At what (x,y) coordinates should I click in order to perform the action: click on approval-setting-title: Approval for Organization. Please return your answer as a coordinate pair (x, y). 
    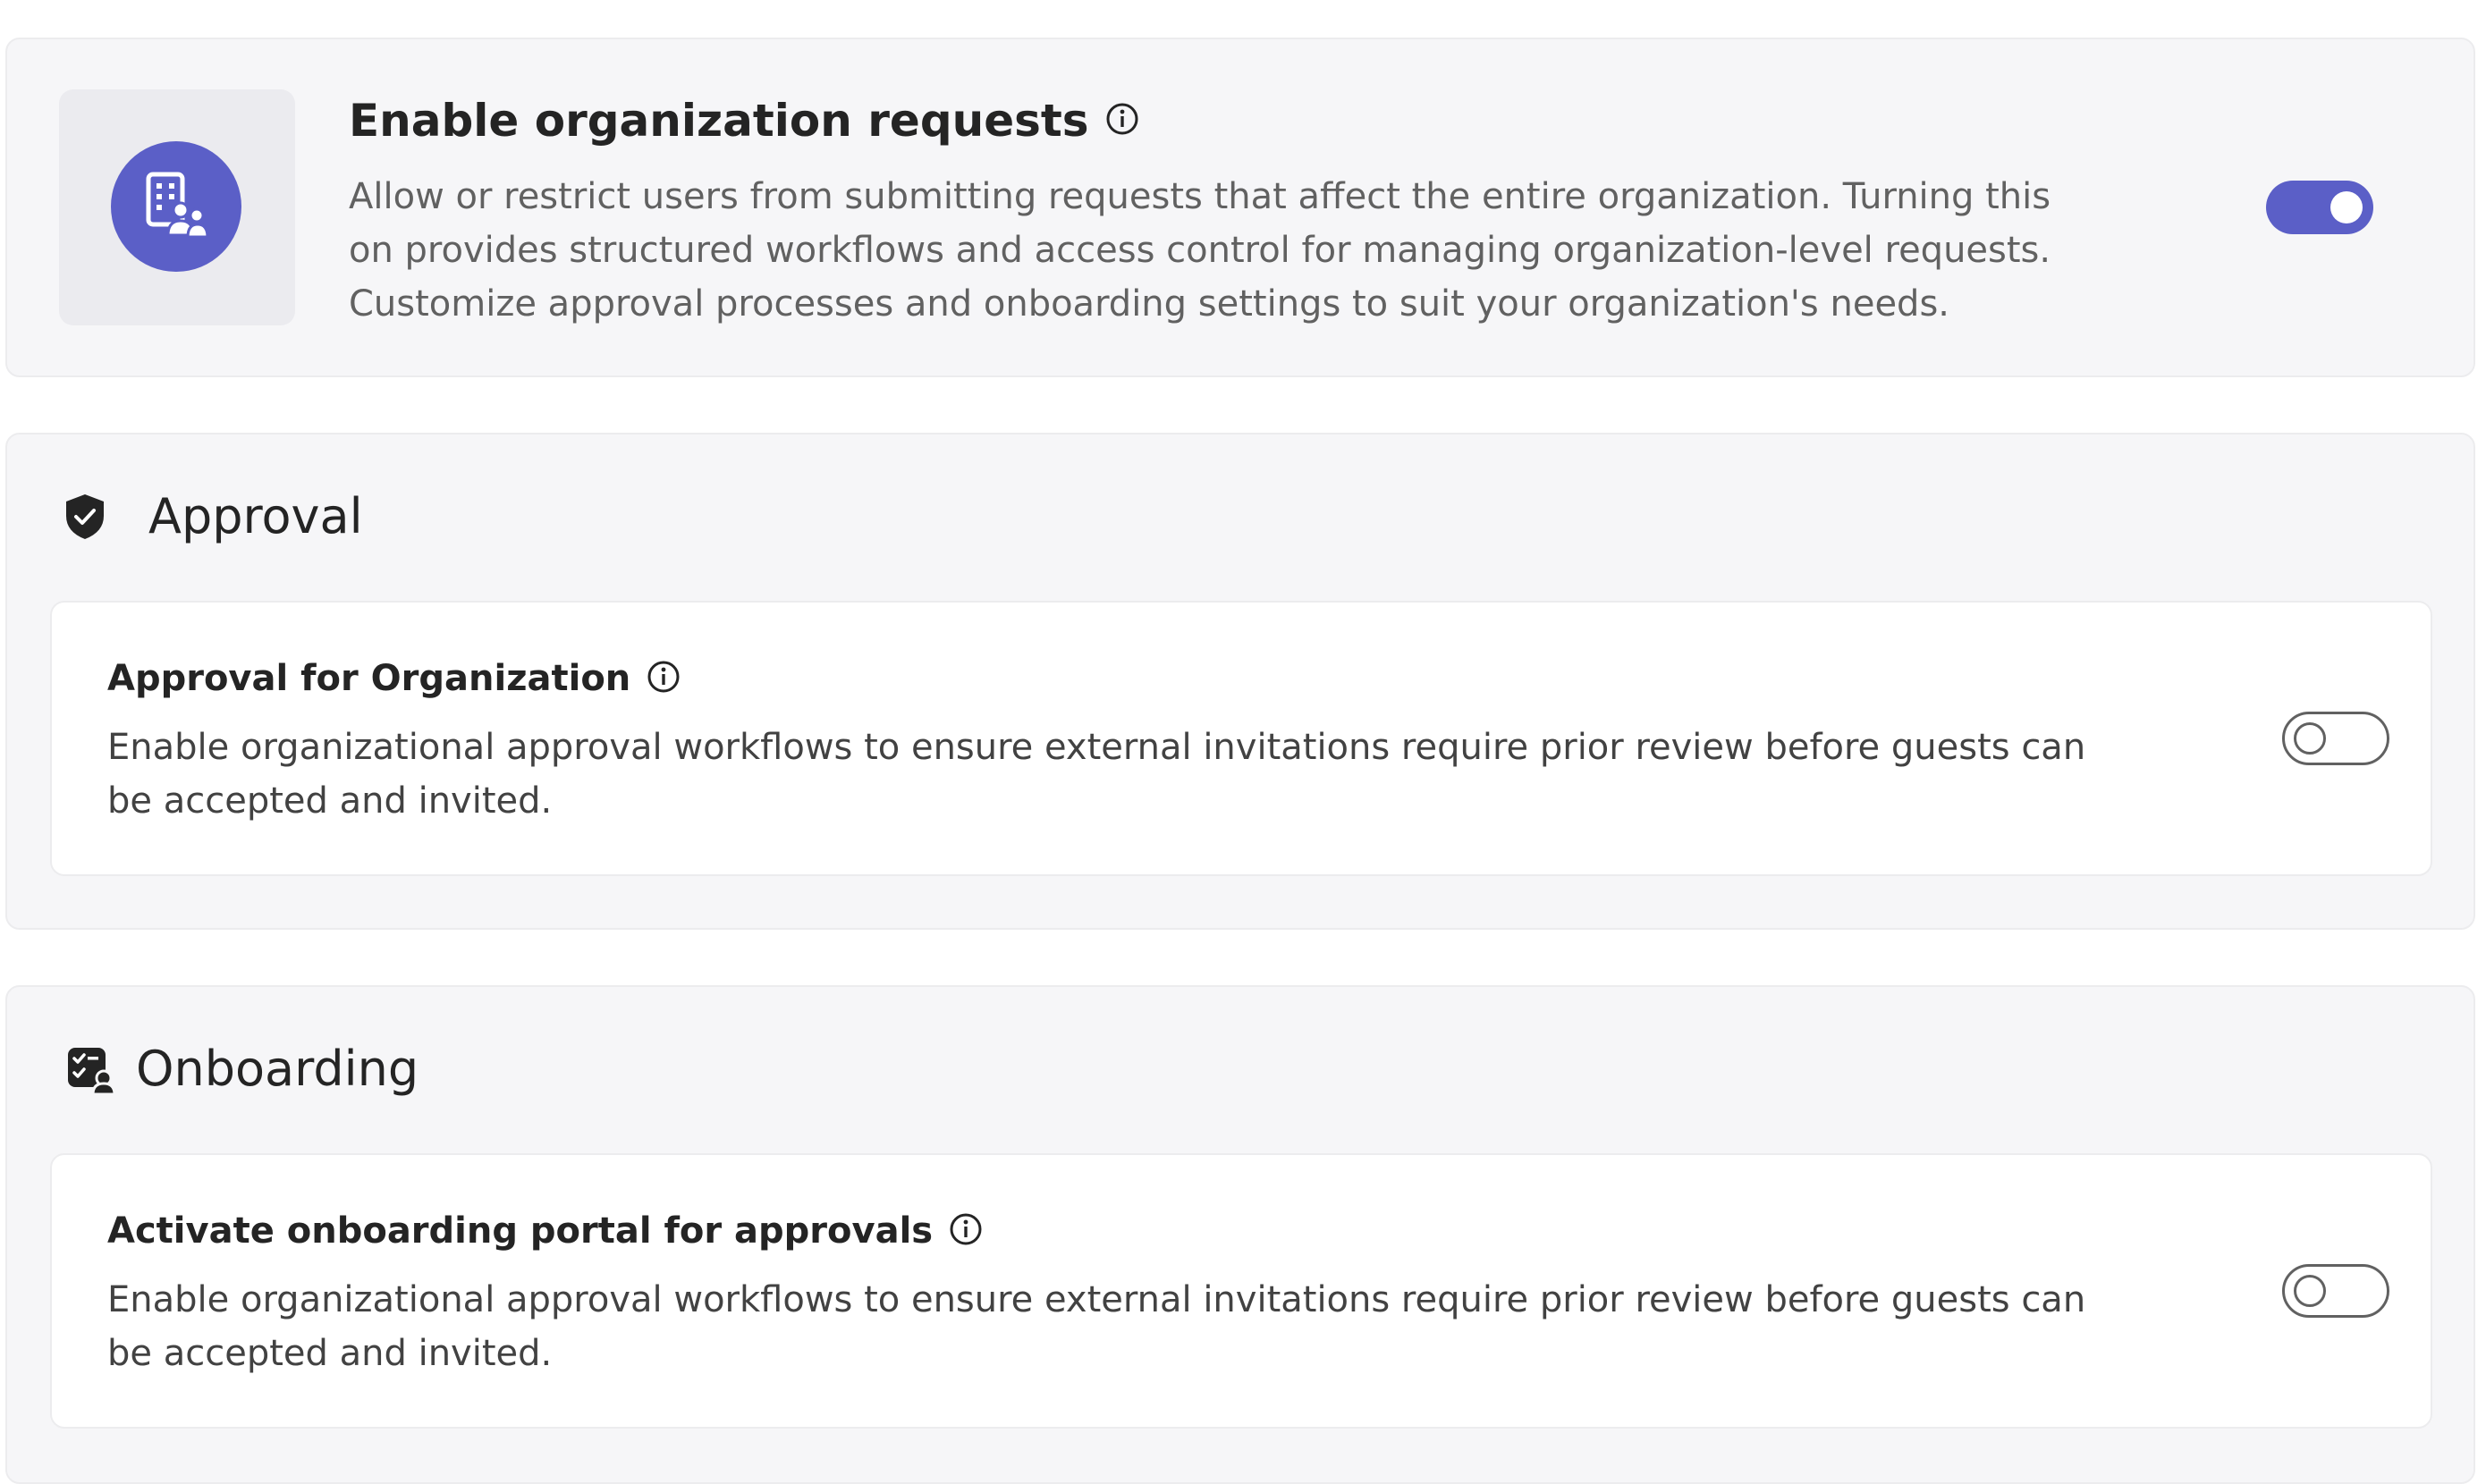
    Looking at the image, I should click on (369, 678).